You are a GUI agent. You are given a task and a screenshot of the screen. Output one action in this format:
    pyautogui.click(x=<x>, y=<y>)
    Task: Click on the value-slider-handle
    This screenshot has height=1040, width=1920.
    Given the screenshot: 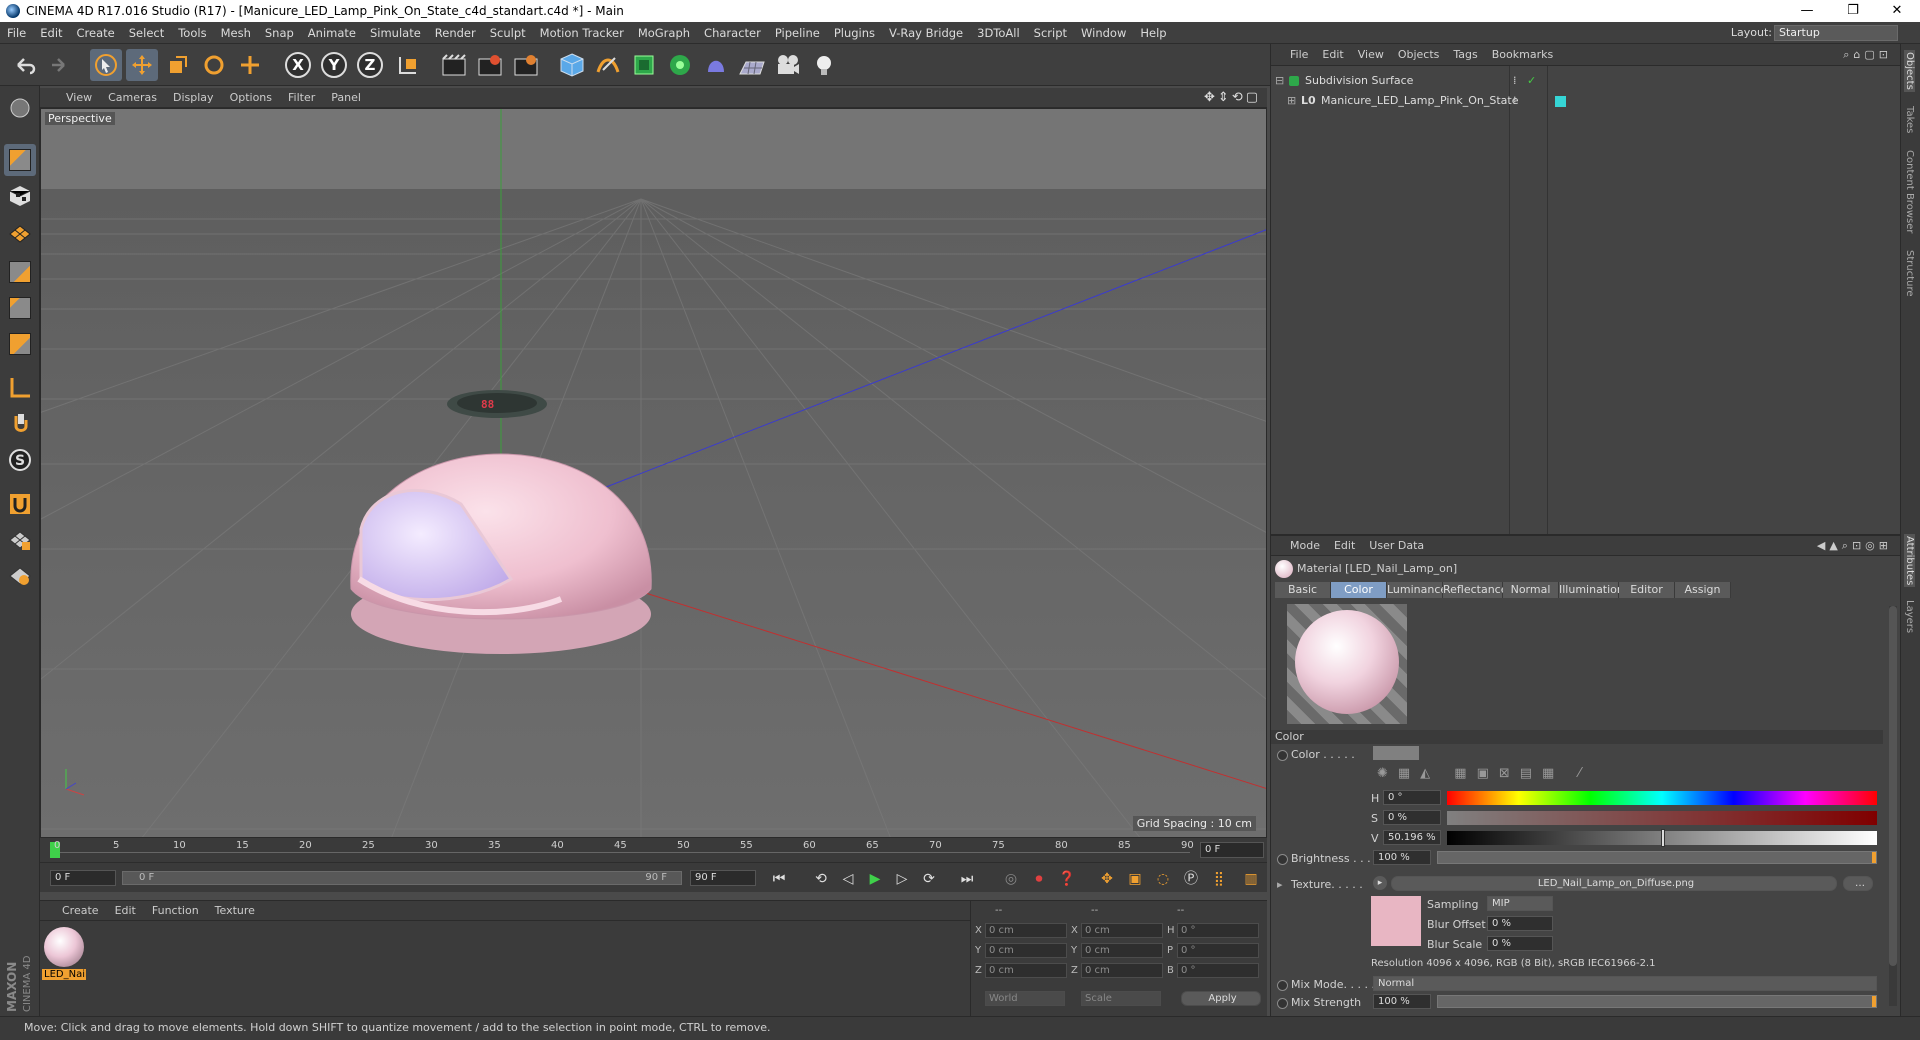 What is the action you would take?
    pyautogui.click(x=1663, y=838)
    